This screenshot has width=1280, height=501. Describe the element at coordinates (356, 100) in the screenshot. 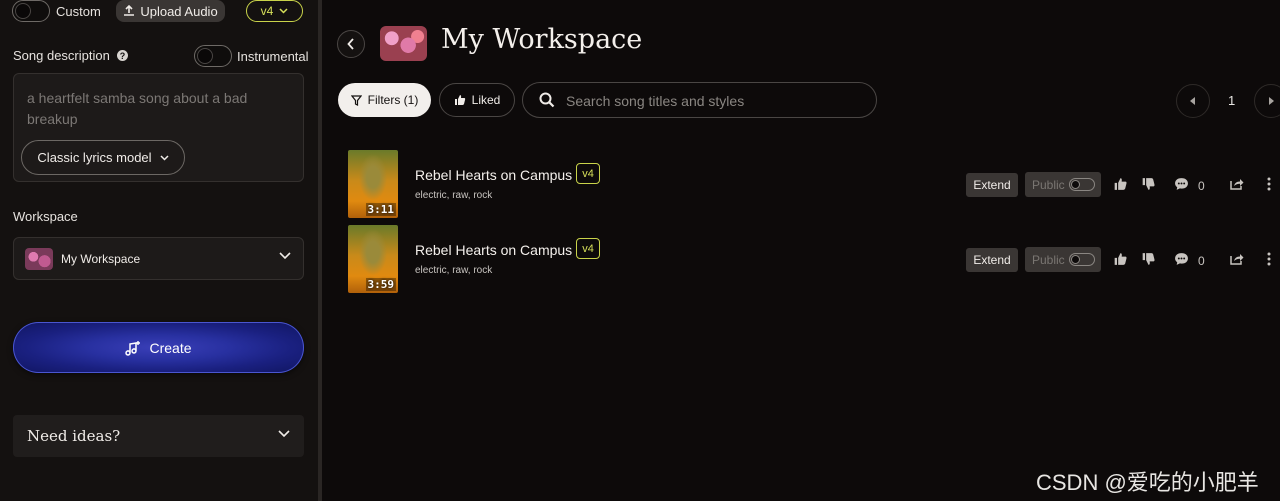

I see `filter-icon` at that location.